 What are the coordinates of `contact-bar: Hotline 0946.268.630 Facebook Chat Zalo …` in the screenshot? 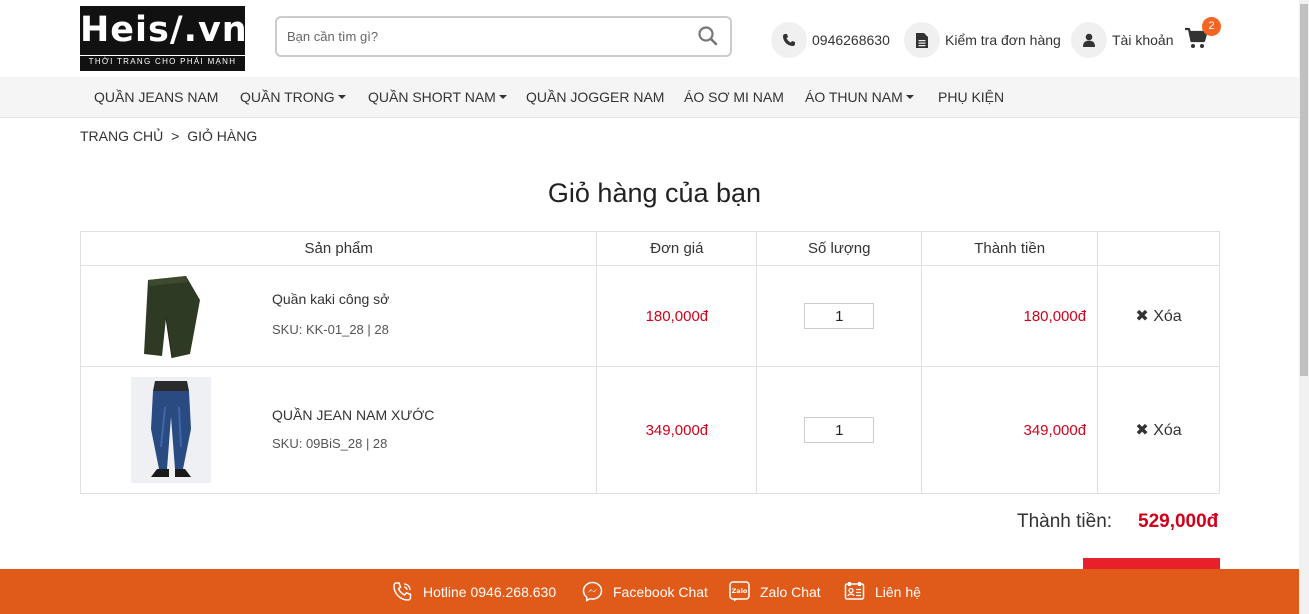 It's located at (649, 591).